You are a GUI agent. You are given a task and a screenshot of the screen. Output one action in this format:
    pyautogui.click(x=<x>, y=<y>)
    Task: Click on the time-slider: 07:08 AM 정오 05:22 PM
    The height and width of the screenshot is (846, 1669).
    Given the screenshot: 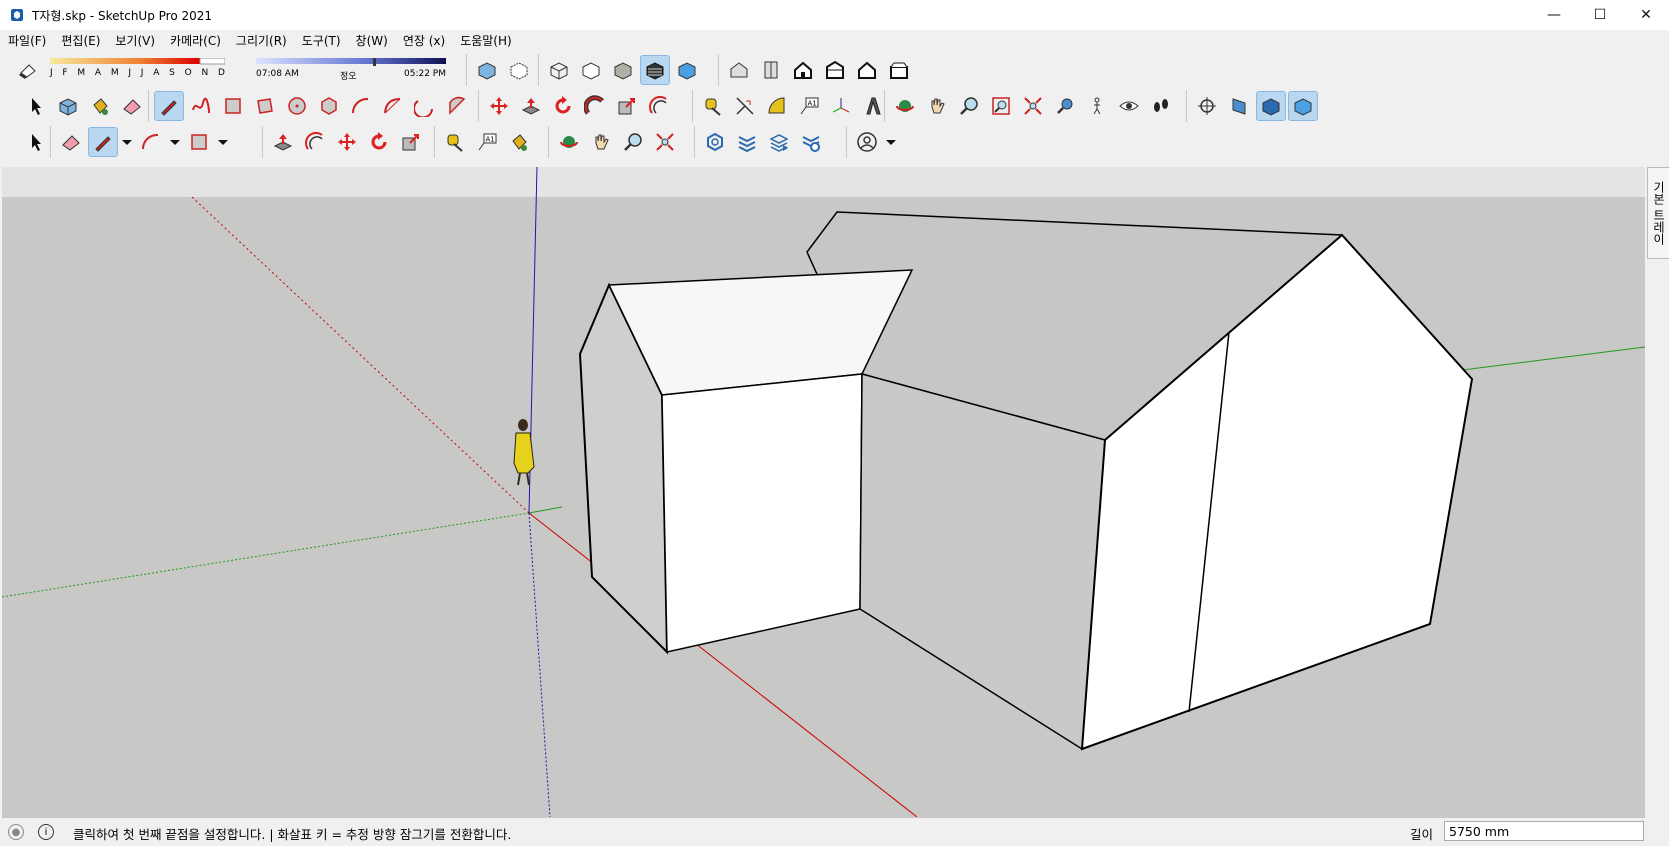 What is the action you would take?
    pyautogui.click(x=351, y=70)
    